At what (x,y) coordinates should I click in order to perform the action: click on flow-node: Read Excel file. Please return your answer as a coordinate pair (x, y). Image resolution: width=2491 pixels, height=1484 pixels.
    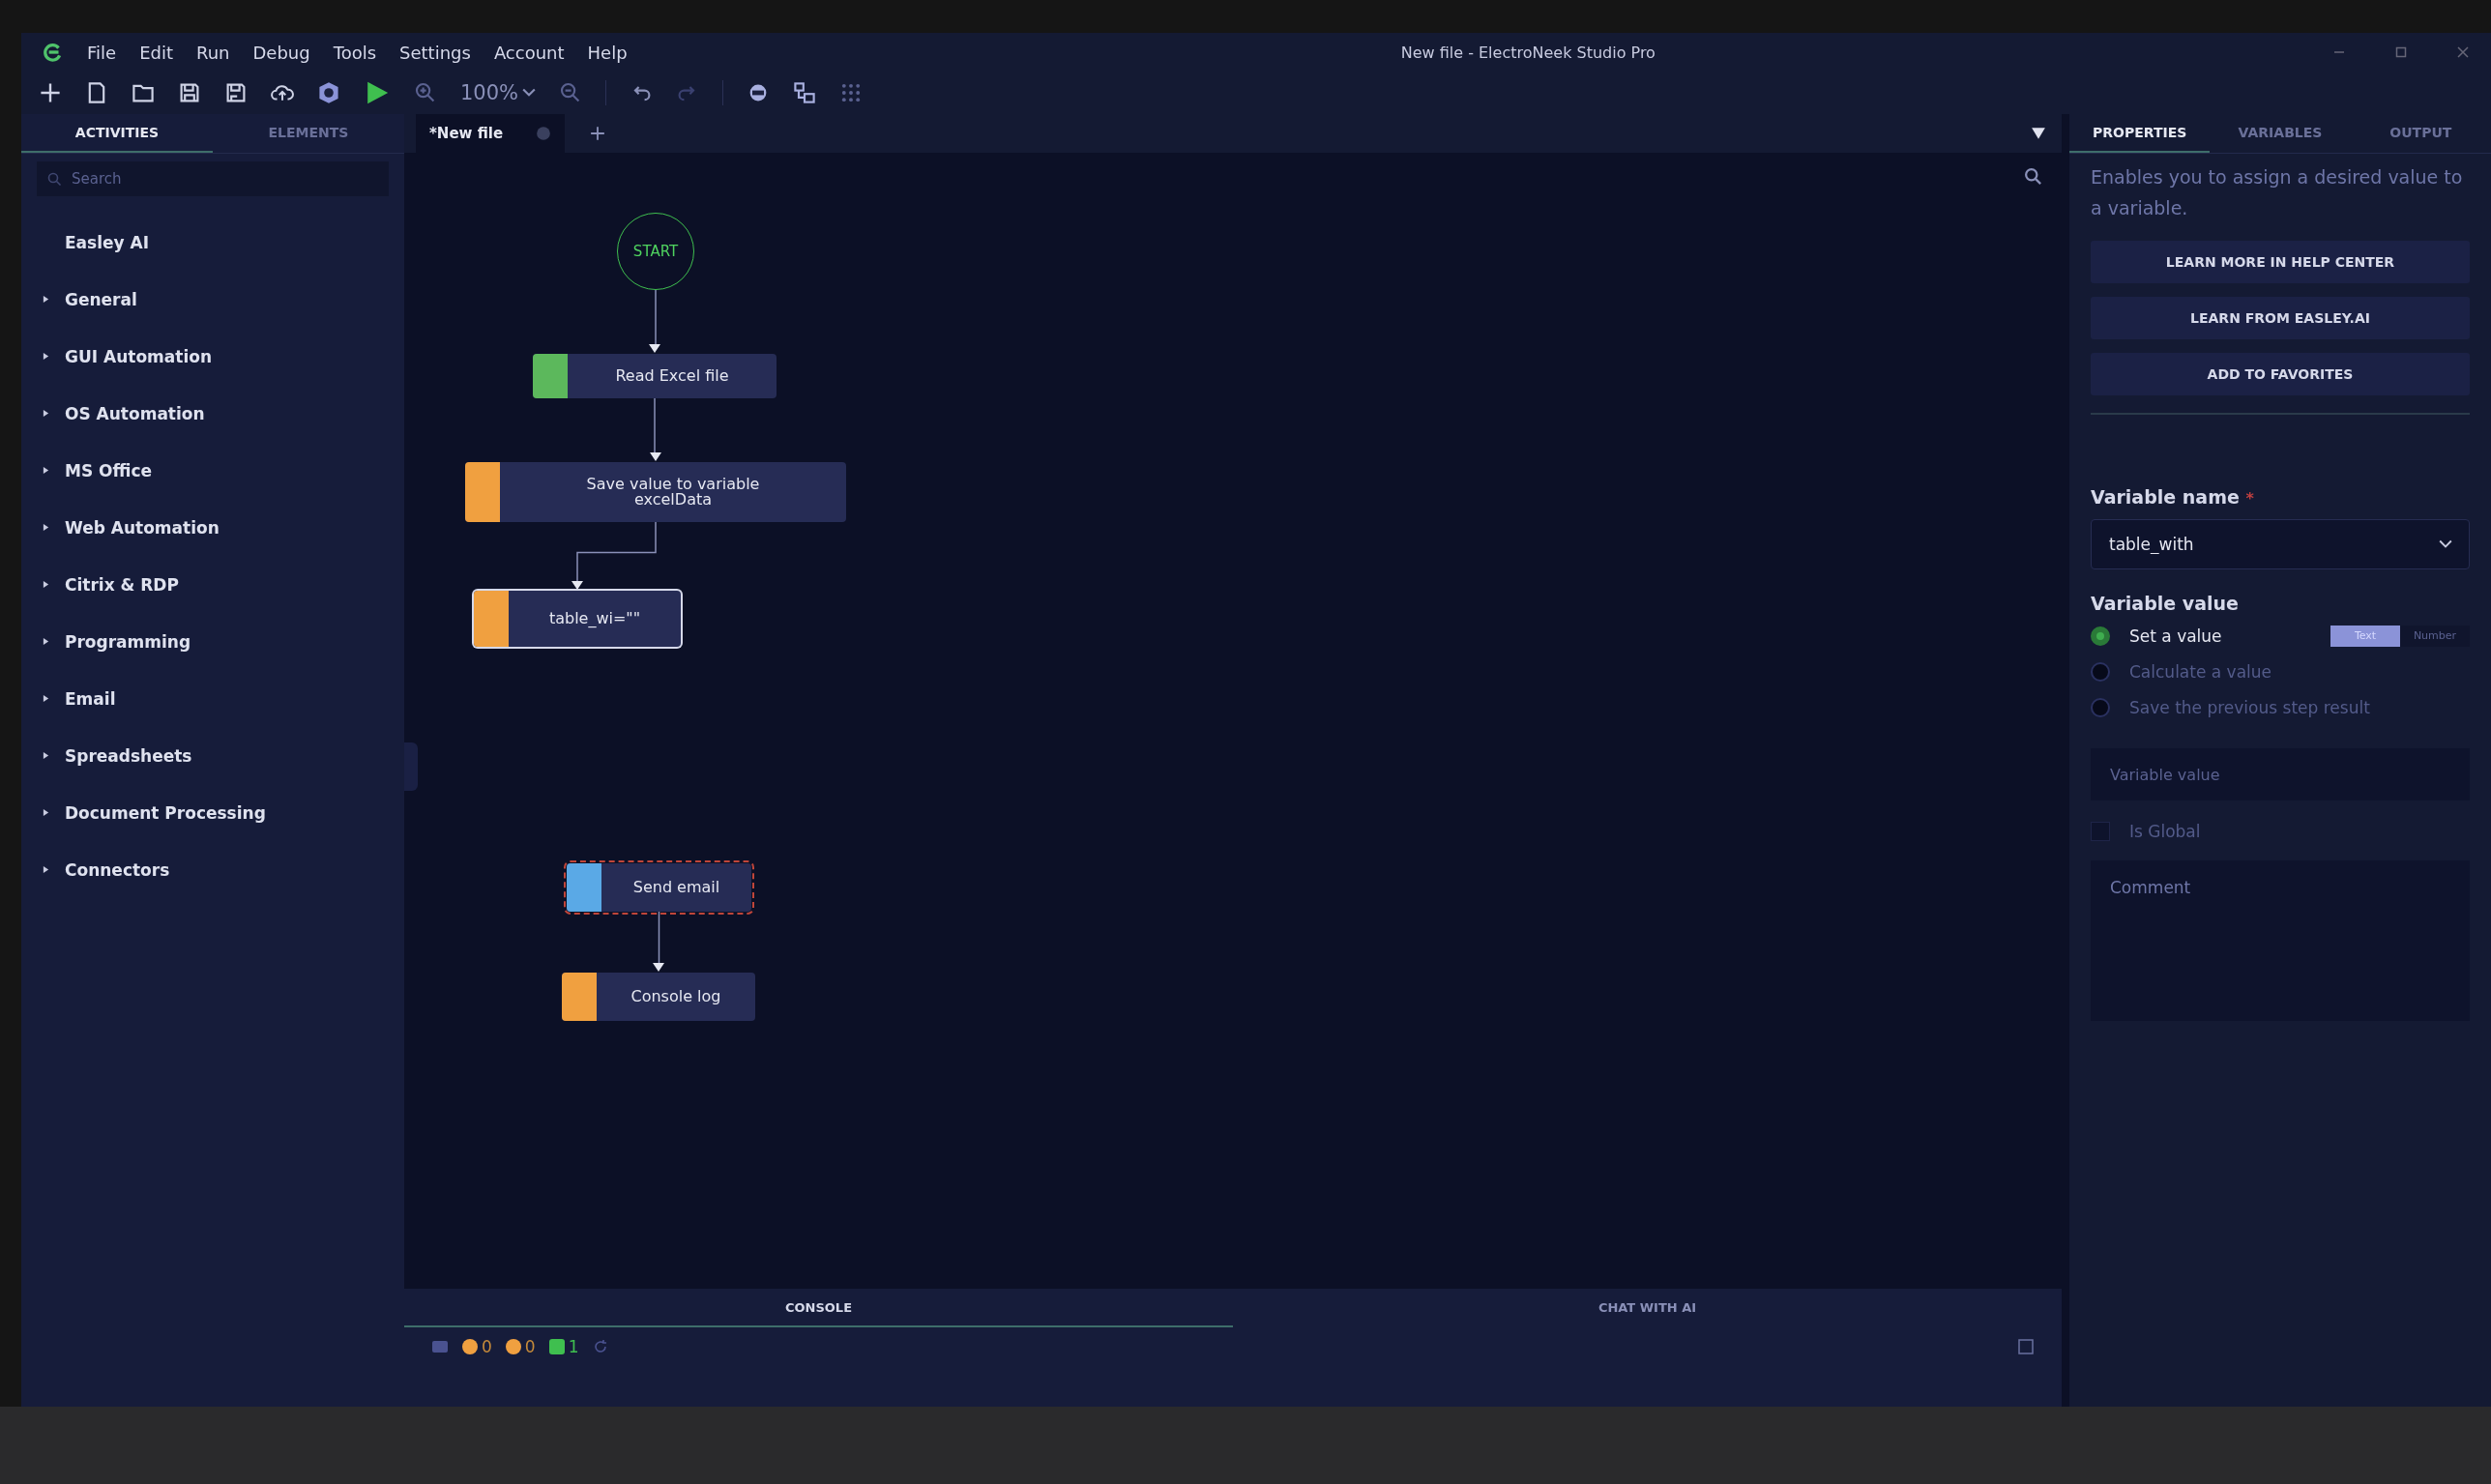
    Looking at the image, I should click on (655, 376).